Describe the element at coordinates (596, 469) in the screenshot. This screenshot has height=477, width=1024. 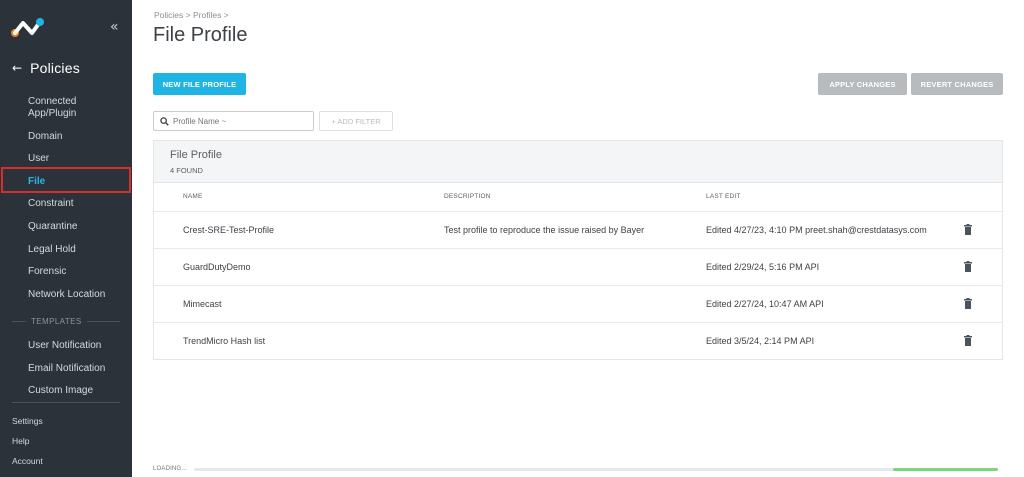
I see `loading-progress-bar` at that location.